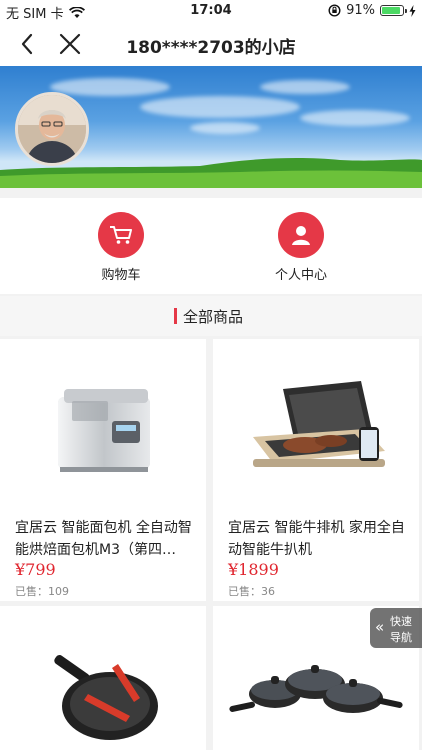  What do you see at coordinates (412, 10) in the screenshot?
I see `charging-icon` at bounding box center [412, 10].